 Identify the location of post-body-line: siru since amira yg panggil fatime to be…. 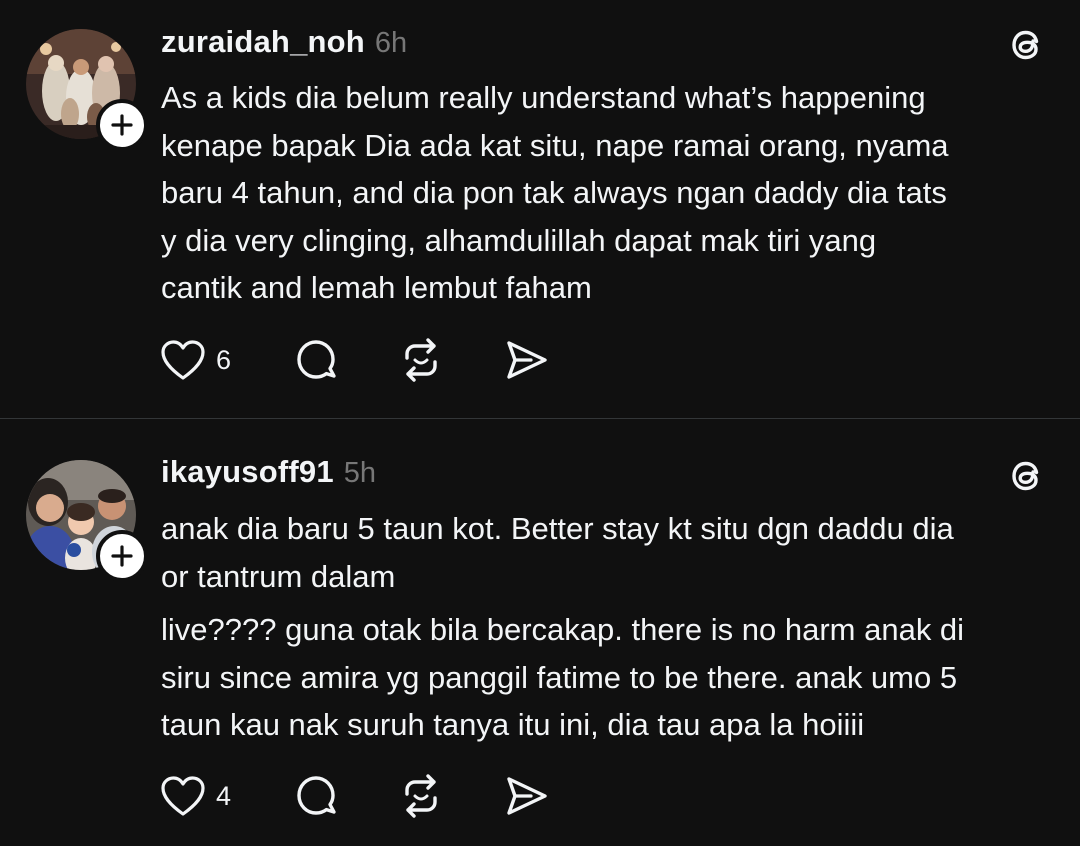
(559, 677).